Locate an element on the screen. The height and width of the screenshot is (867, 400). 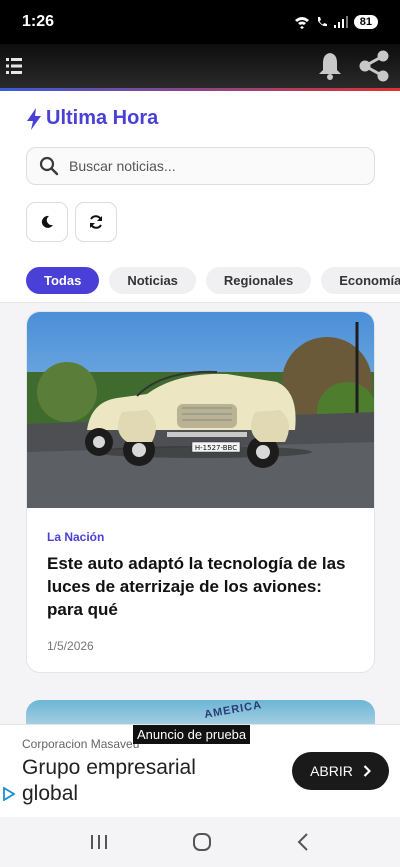
license-plate: H-1527-BBC is located at coordinates (216, 448).